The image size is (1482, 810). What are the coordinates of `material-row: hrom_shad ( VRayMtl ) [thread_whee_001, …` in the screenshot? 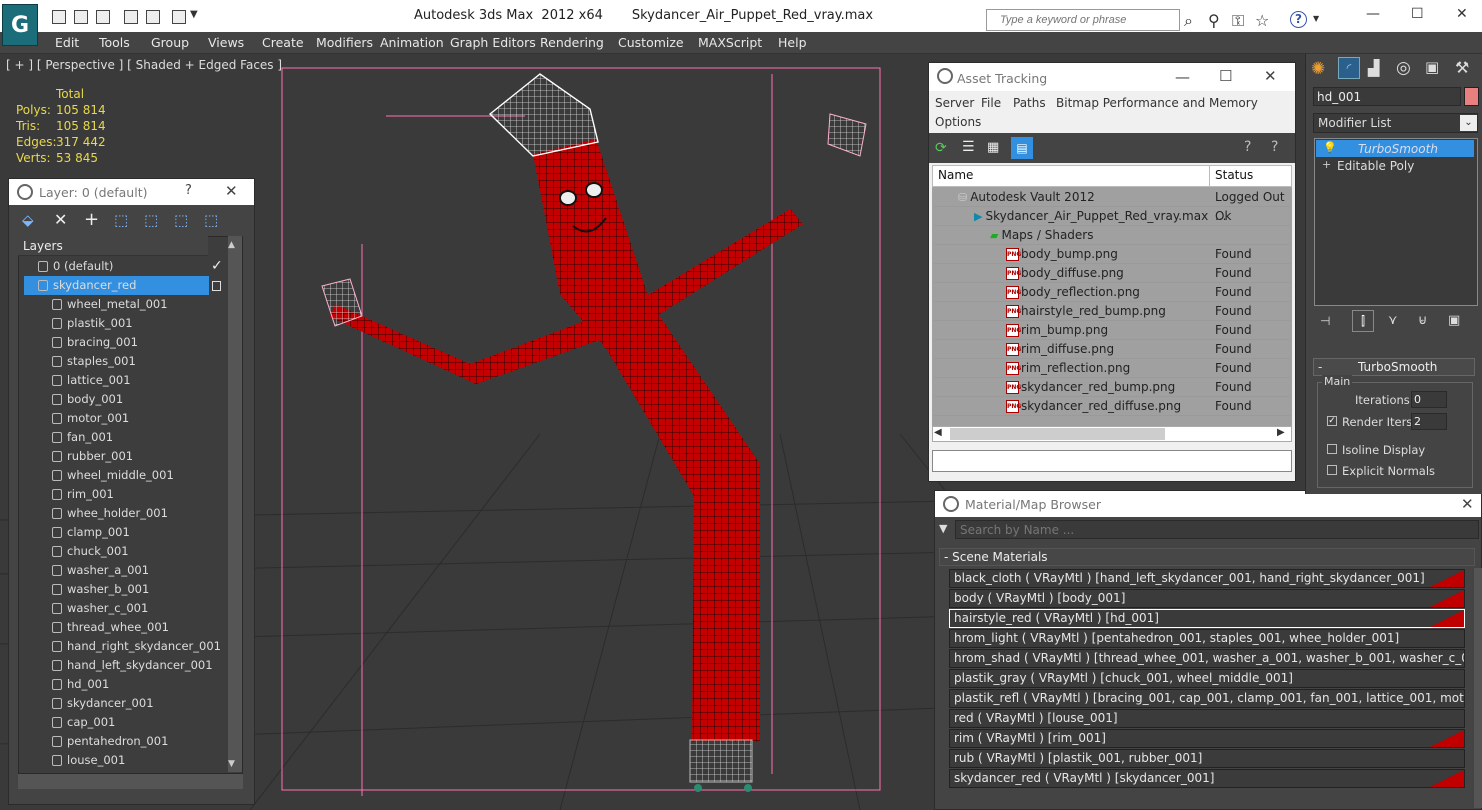 It's located at (1207, 658).